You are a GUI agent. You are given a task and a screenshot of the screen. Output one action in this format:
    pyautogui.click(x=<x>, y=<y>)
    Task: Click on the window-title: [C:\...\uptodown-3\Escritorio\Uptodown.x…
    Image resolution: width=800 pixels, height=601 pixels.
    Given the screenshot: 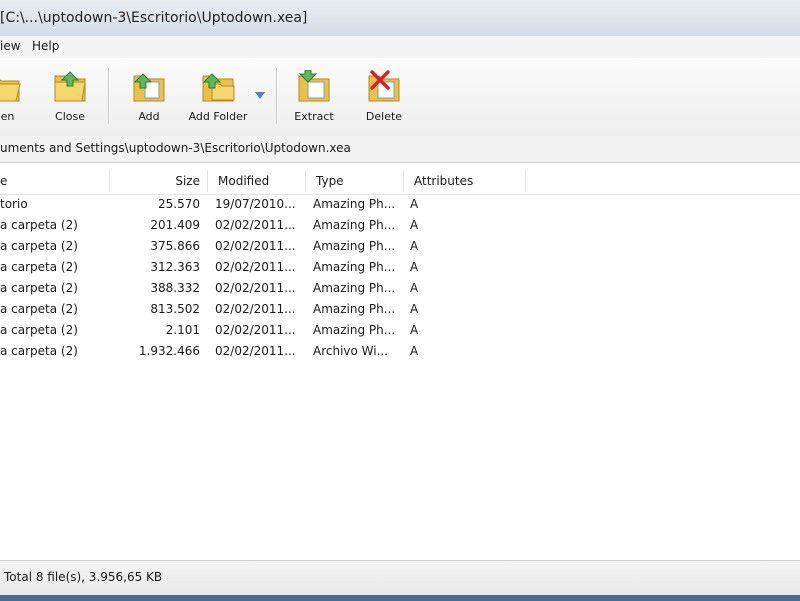 What is the action you would take?
    pyautogui.click(x=154, y=18)
    